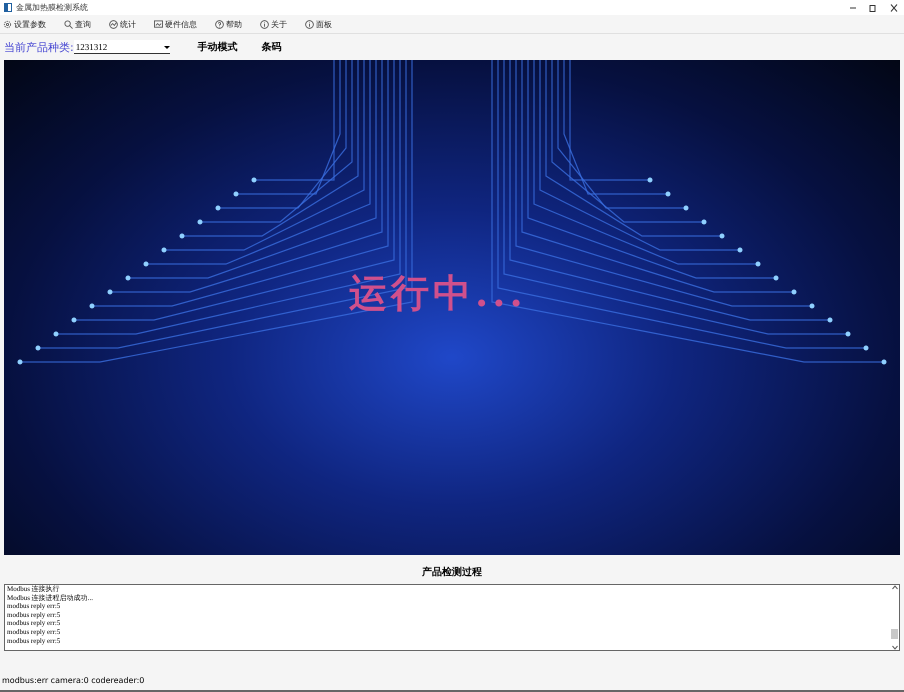 This screenshot has height=692, width=904. I want to click on monitor-icon, so click(158, 24).